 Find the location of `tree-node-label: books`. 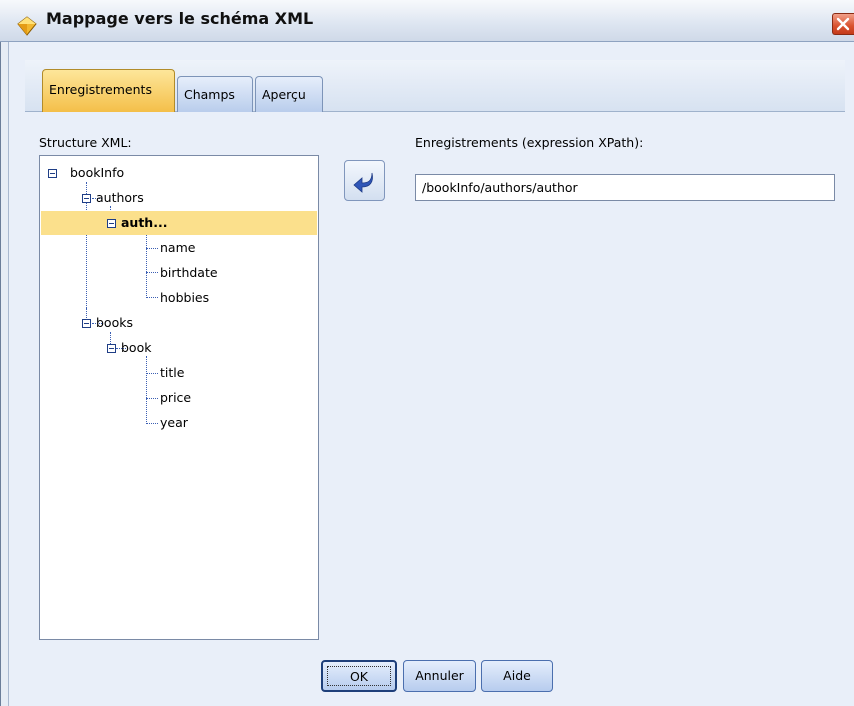

tree-node-label: books is located at coordinates (114, 322).